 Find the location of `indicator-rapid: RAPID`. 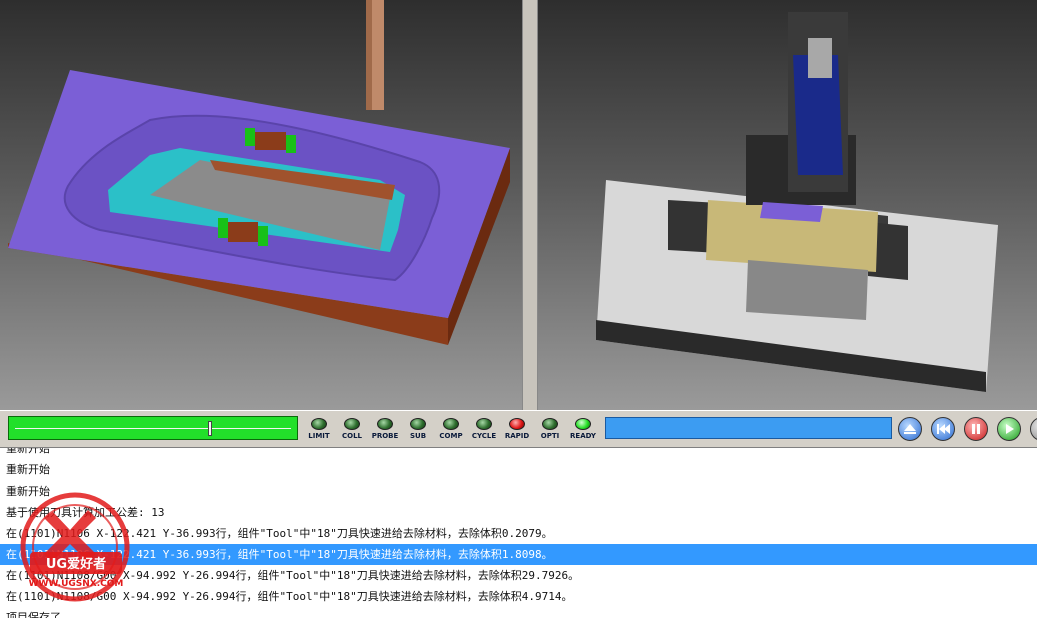

indicator-rapid: RAPID is located at coordinates (517, 429).